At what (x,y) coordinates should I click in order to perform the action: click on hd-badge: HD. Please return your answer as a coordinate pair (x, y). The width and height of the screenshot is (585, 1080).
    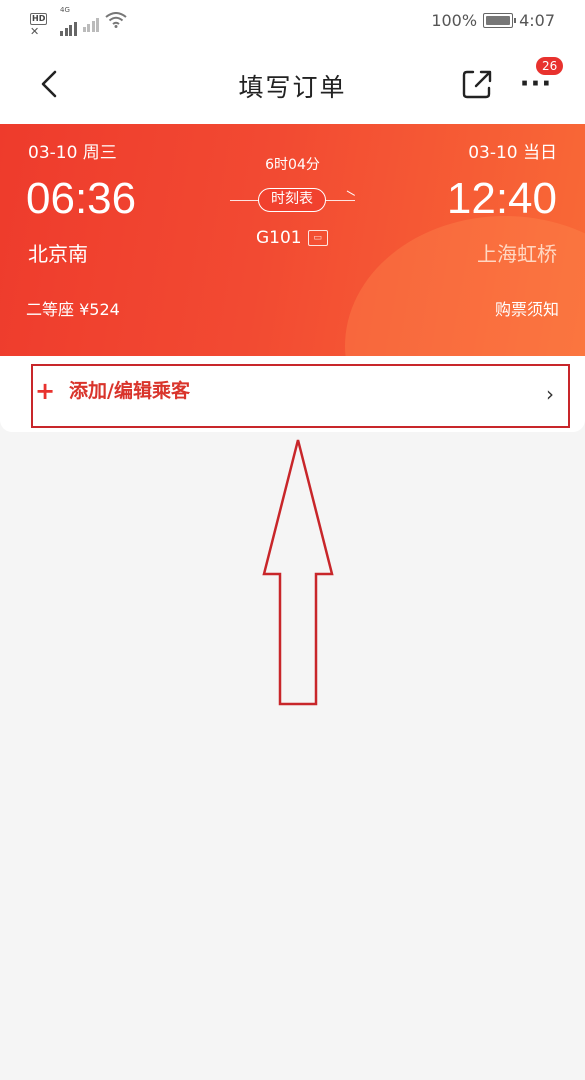
    Looking at the image, I should click on (39, 19).